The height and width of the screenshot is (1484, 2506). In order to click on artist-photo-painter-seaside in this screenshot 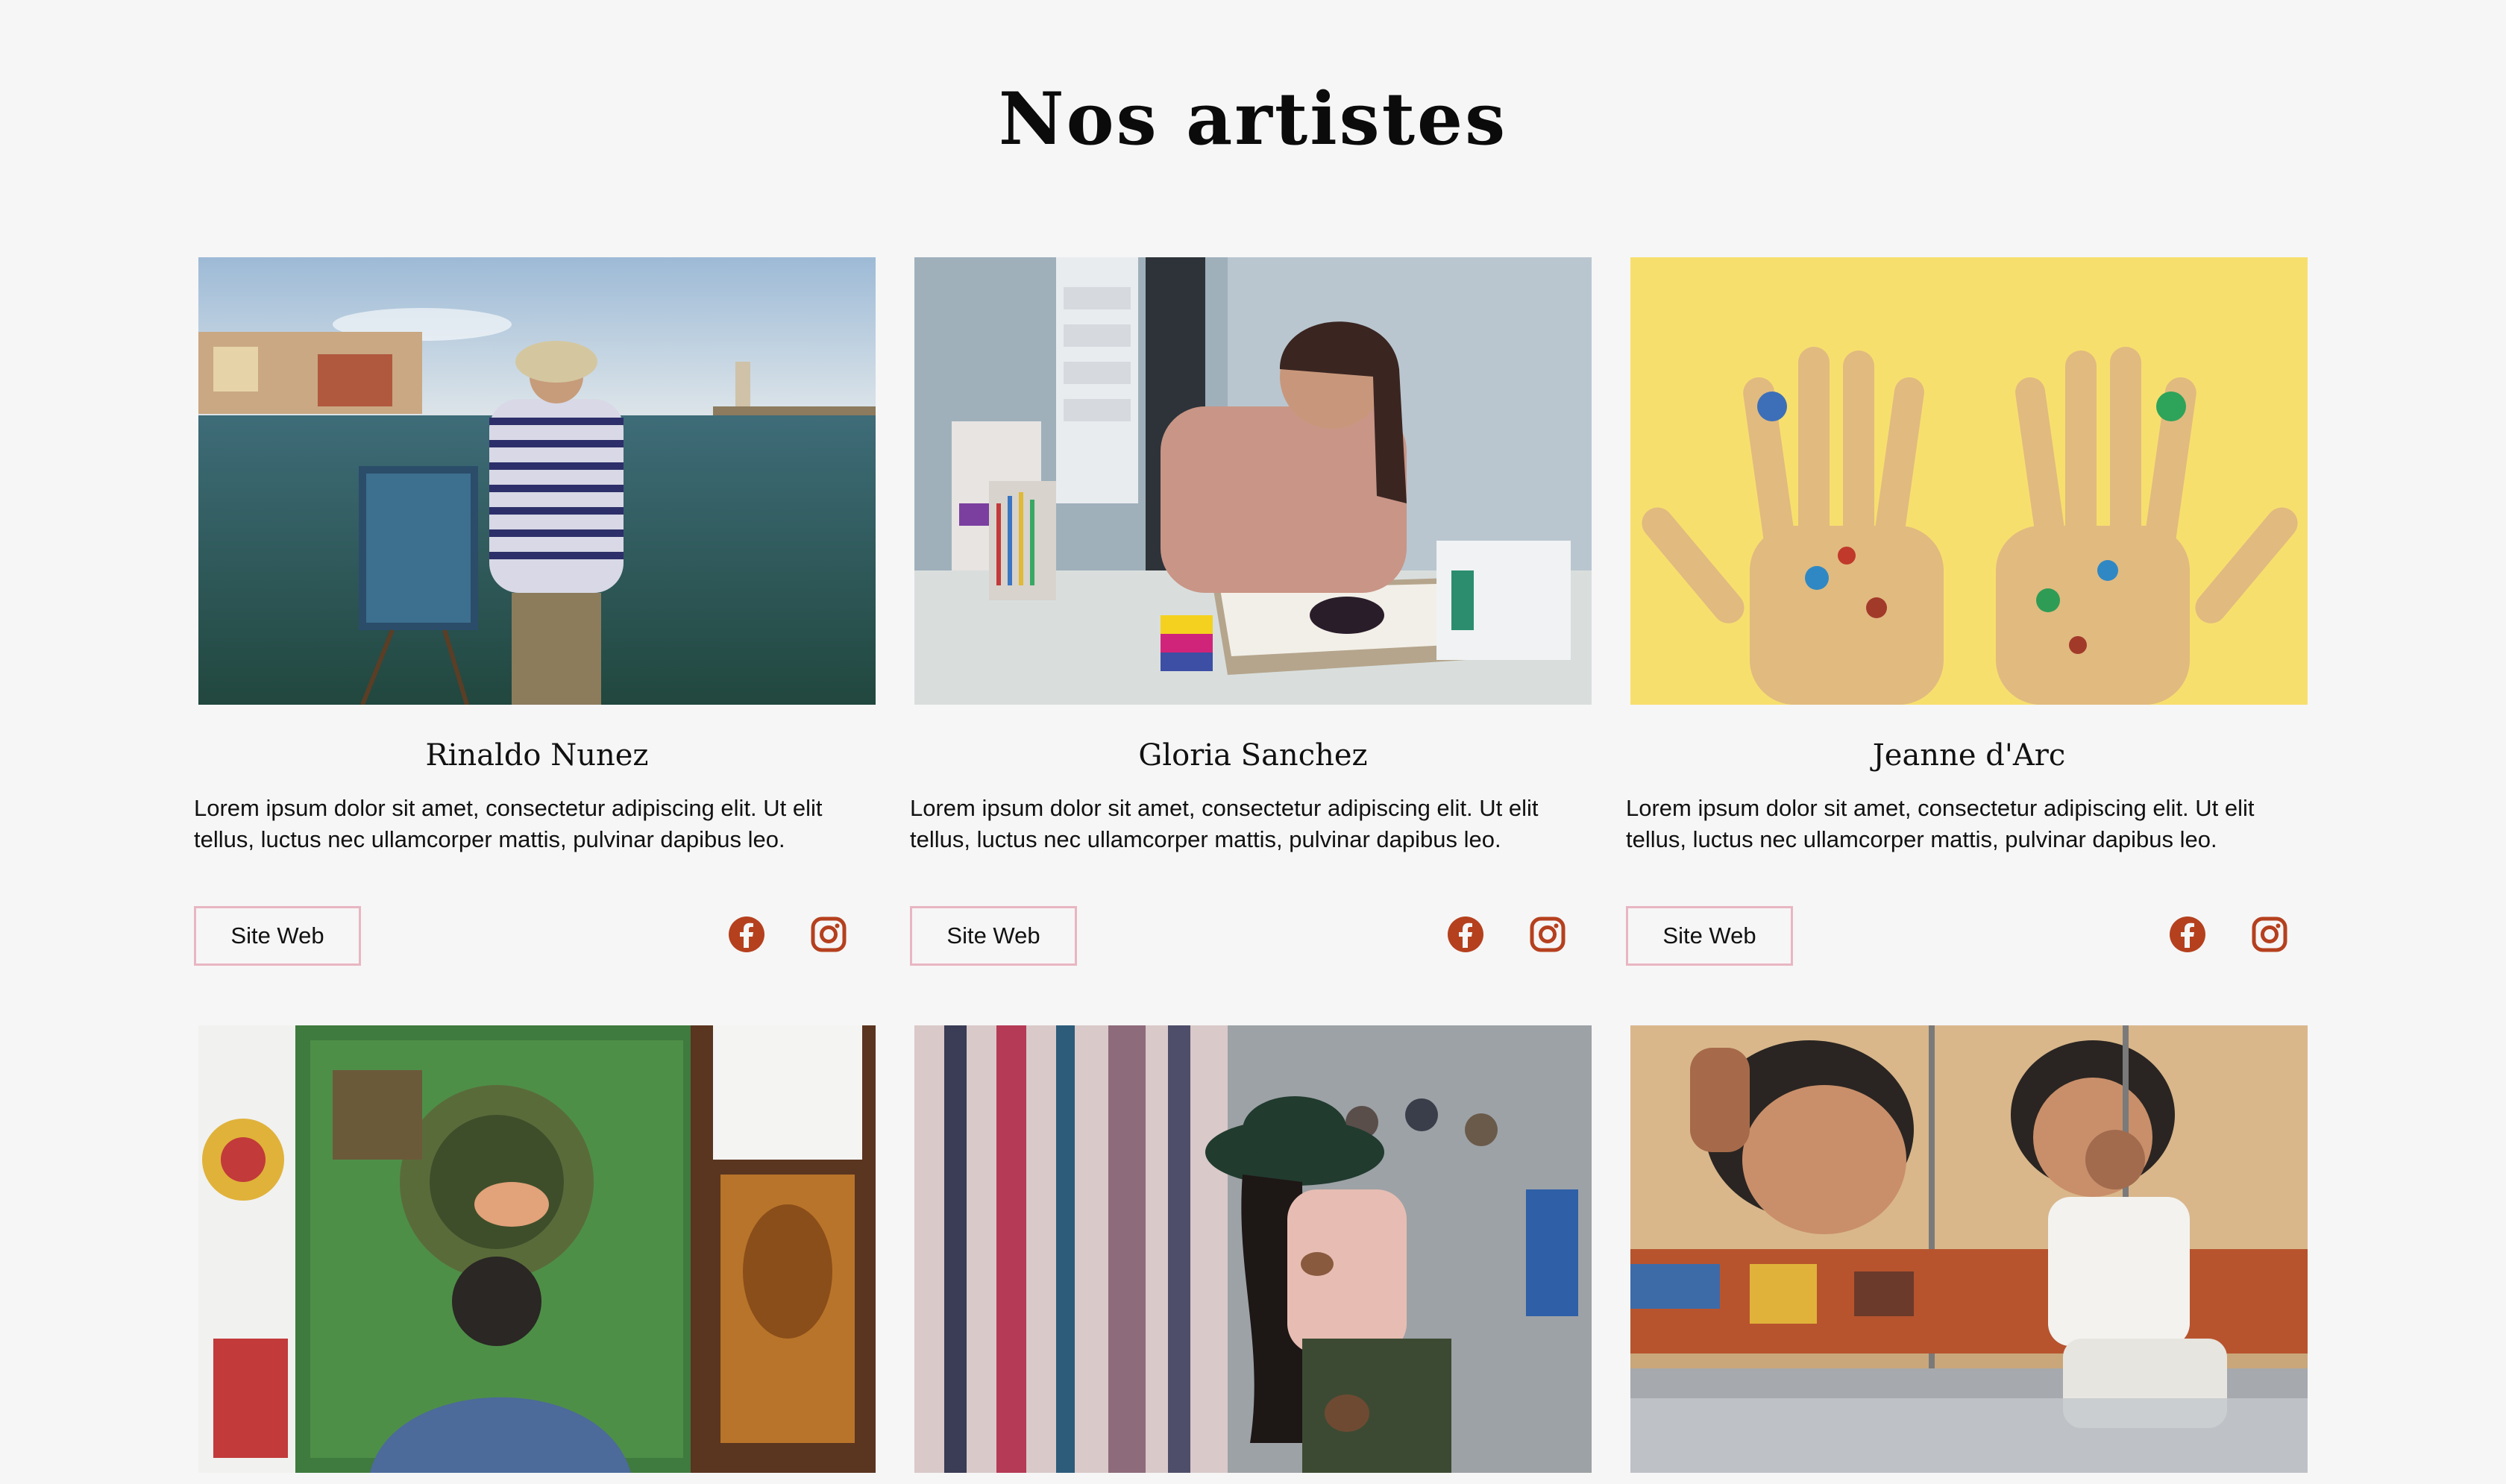, I will do `click(537, 481)`.